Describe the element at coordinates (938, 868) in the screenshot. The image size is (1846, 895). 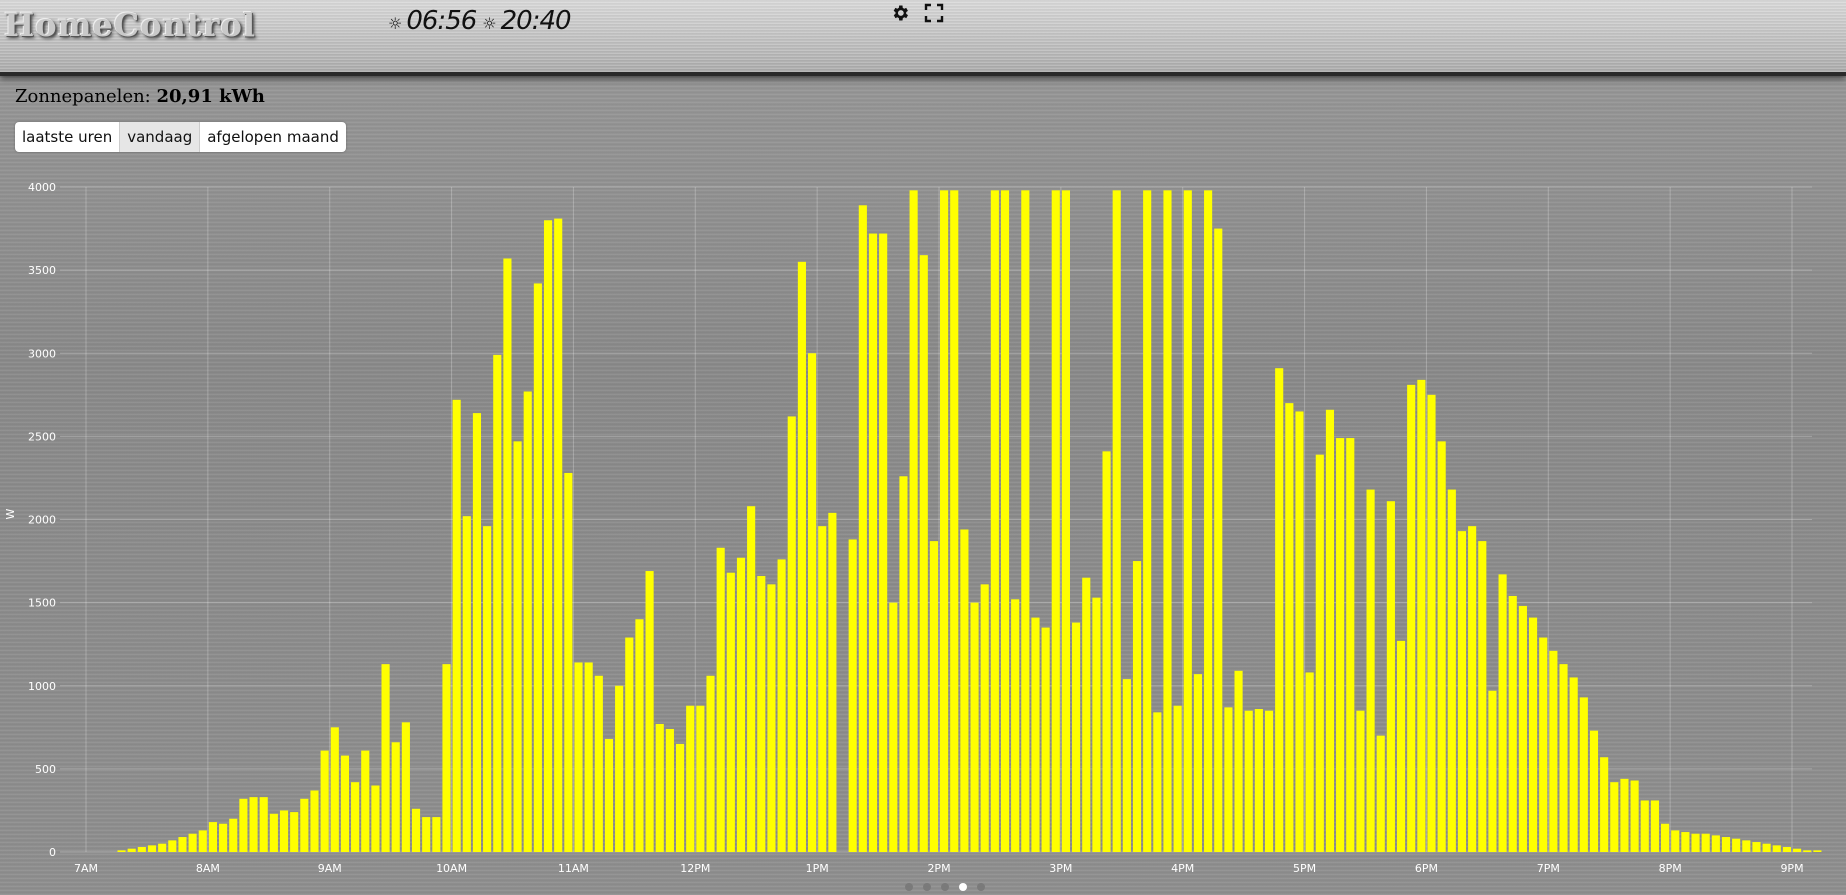
I see `x-tick-label: 2PM` at that location.